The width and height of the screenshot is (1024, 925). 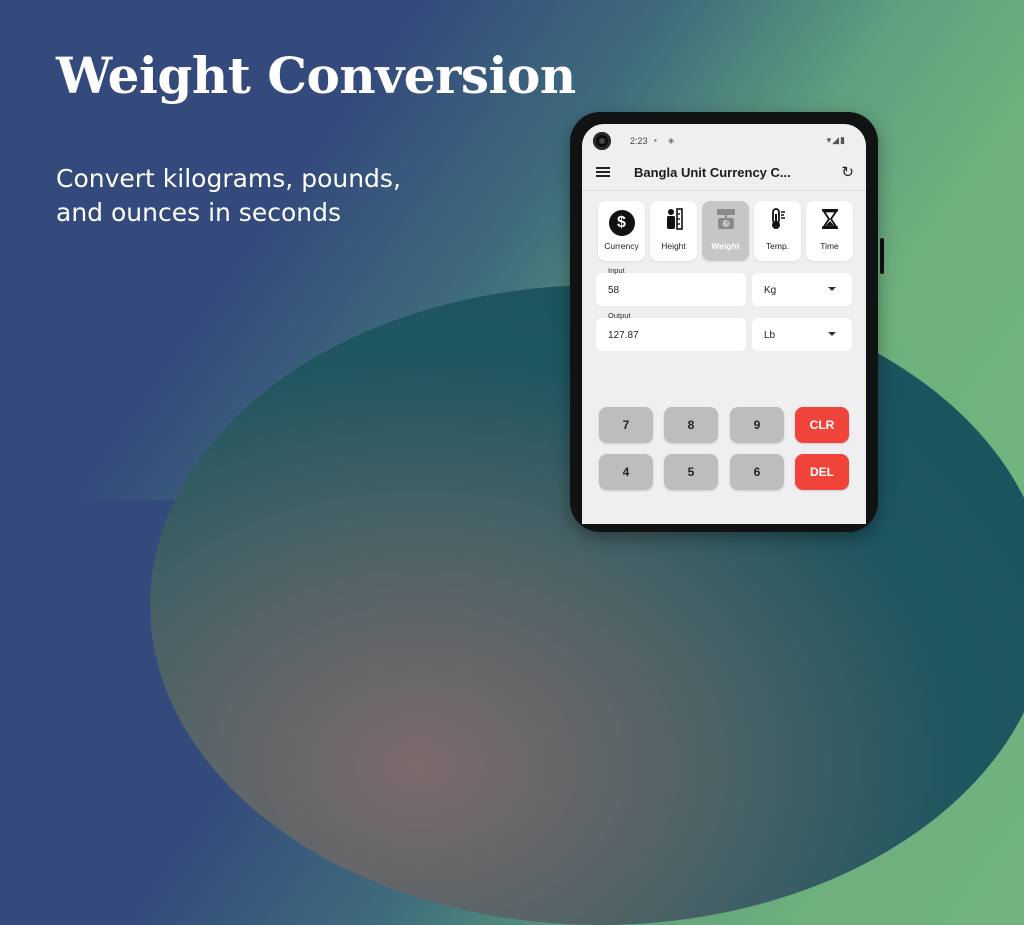 What do you see at coordinates (671, 140) in the screenshot?
I see `notification-icon: ◈` at bounding box center [671, 140].